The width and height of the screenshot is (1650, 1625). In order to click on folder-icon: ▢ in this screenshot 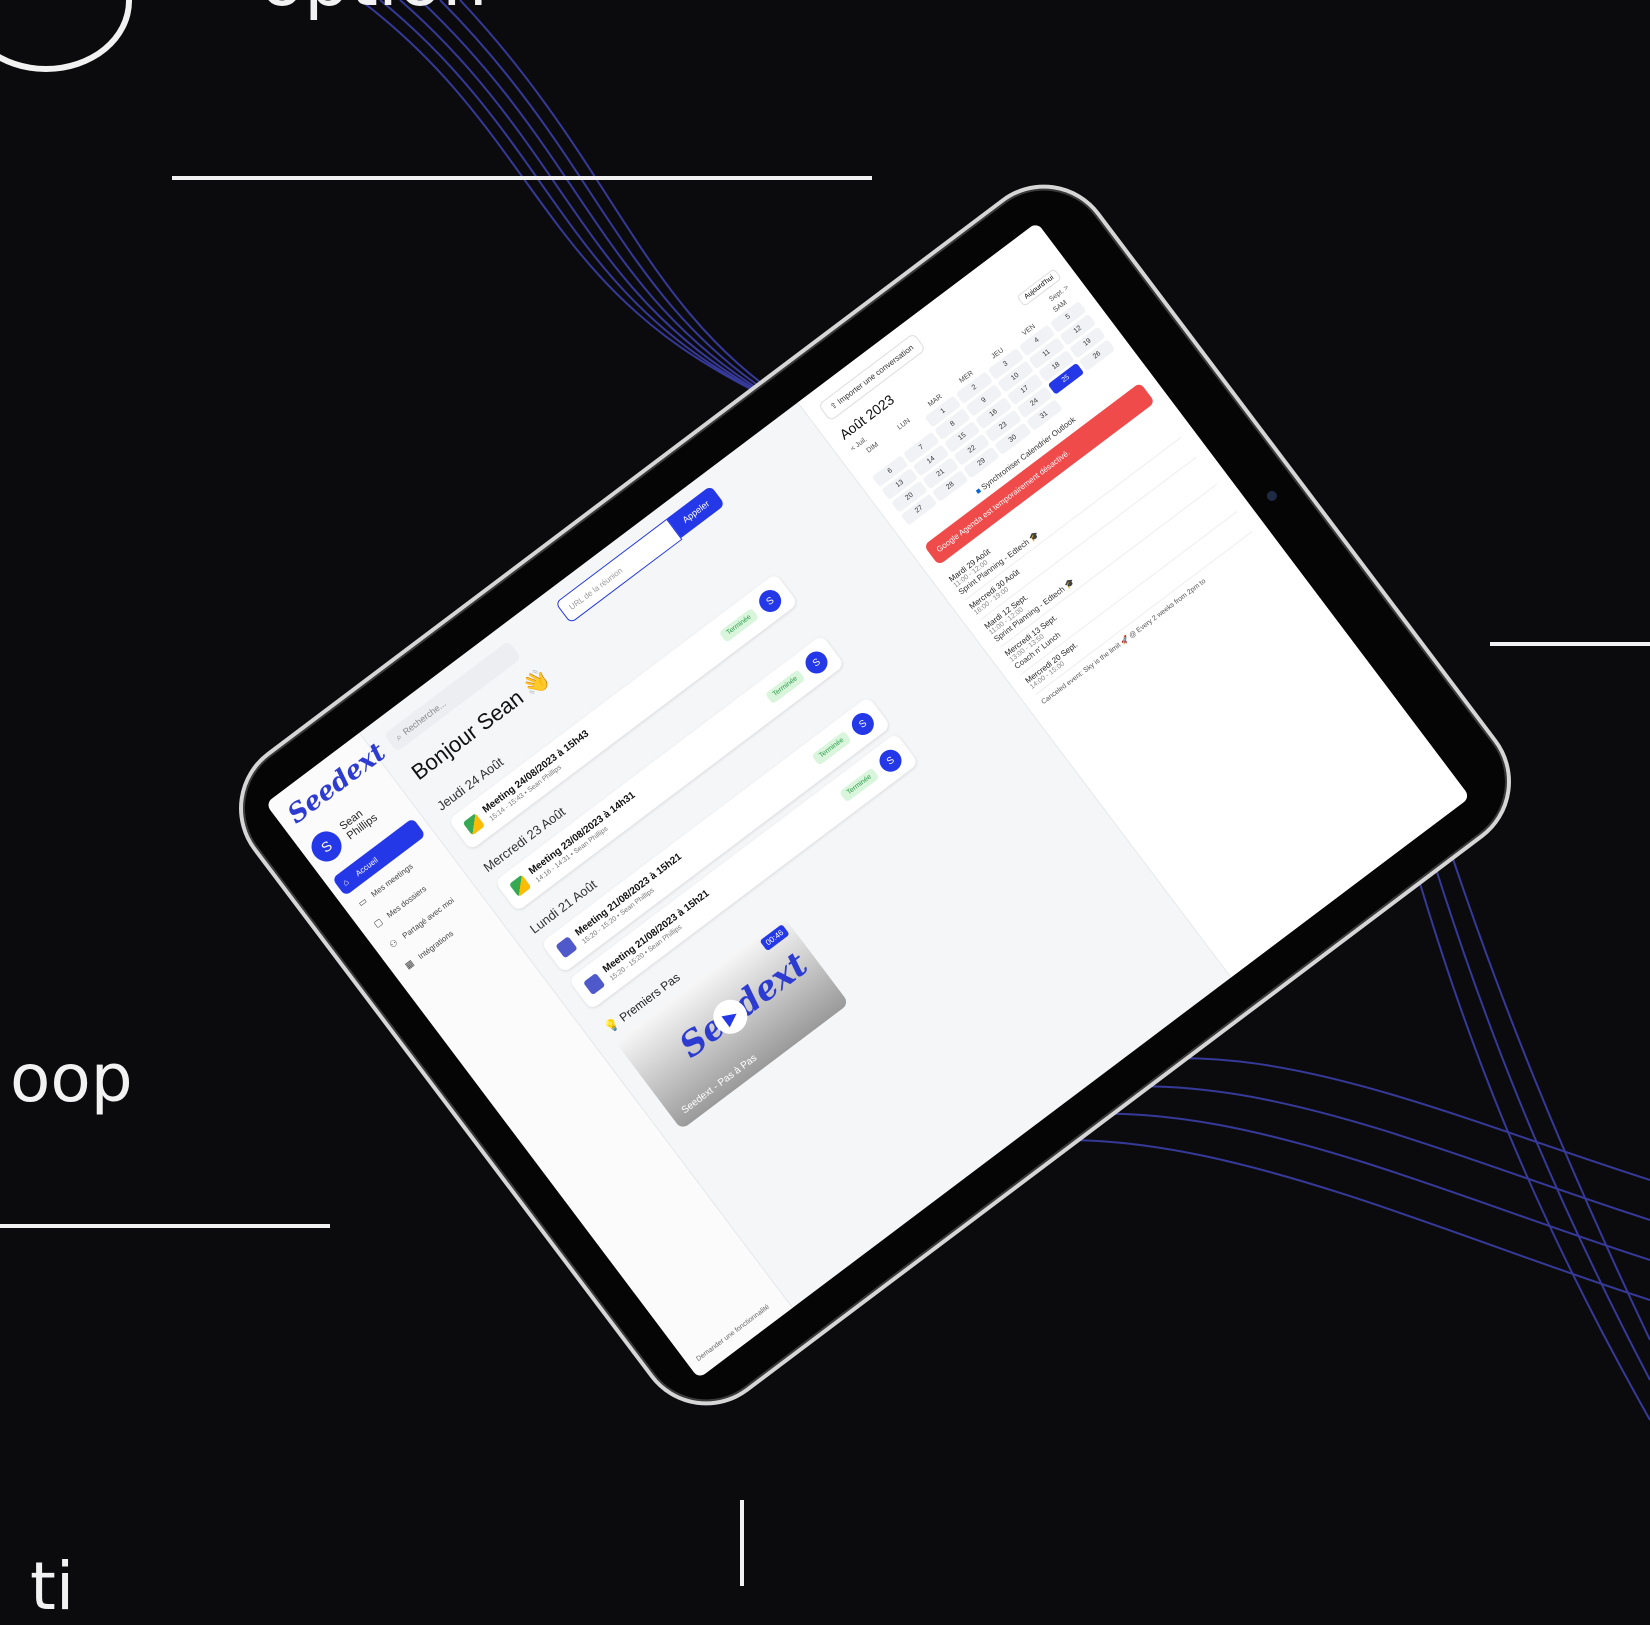, I will do `click(378, 923)`.